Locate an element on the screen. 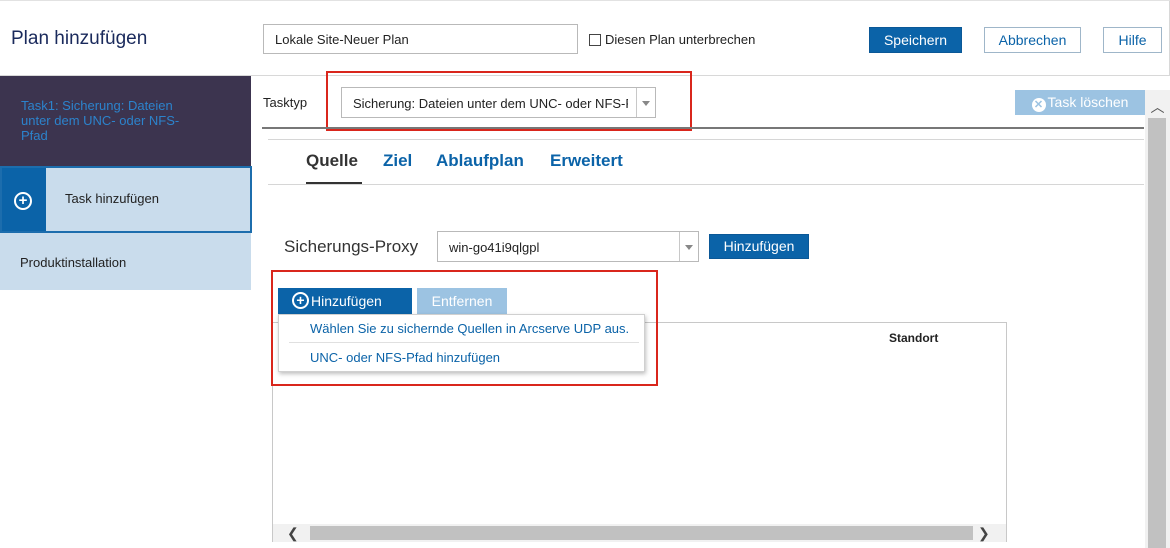 Image resolution: width=1170 pixels, height=548 pixels. chevron-down-icon is located at coordinates (688, 246).